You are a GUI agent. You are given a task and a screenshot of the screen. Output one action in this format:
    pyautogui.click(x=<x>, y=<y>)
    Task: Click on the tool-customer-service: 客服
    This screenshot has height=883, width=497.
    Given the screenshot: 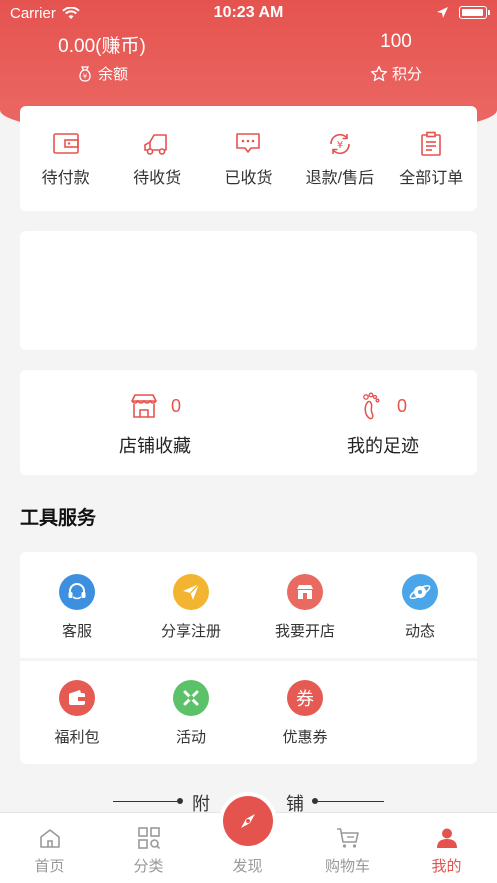 What is the action you would take?
    pyautogui.click(x=77, y=607)
    